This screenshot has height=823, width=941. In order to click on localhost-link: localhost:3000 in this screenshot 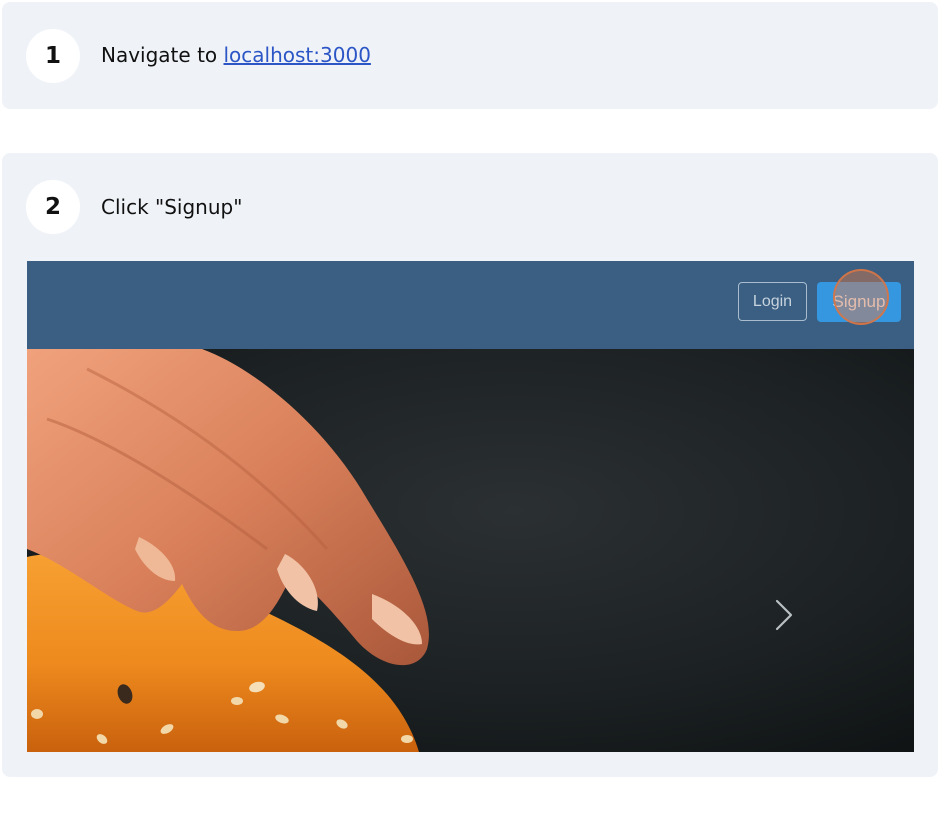, I will do `click(297, 55)`.